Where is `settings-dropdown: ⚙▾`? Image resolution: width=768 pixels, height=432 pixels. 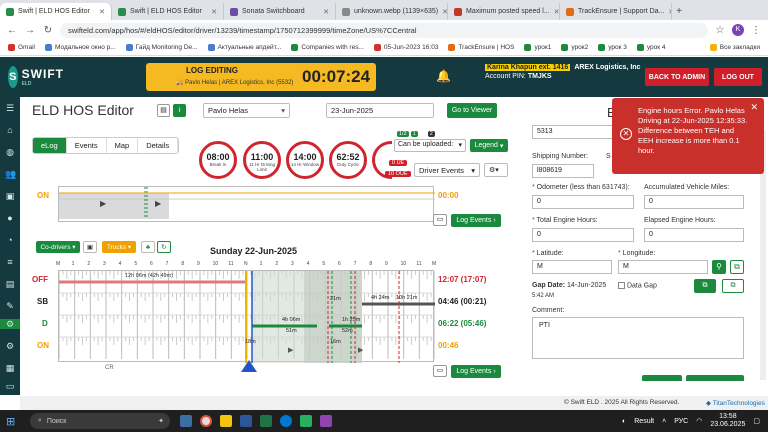
settings-dropdown: ⚙▾ is located at coordinates (496, 170).